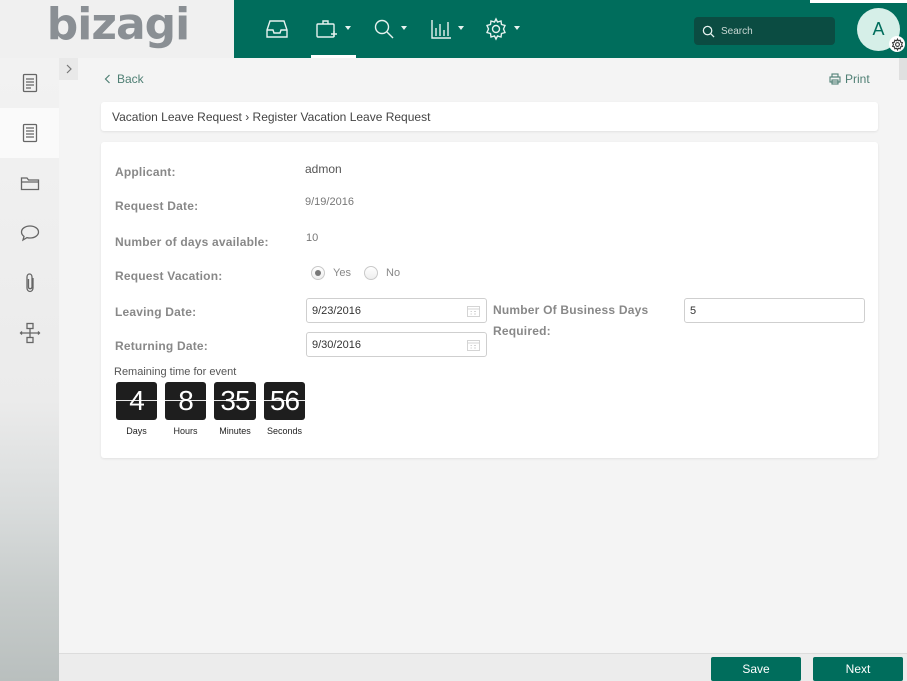 Image resolution: width=907 pixels, height=681 pixels. What do you see at coordinates (342, 273) in the screenshot?
I see `radio-yes-label: Yes` at bounding box center [342, 273].